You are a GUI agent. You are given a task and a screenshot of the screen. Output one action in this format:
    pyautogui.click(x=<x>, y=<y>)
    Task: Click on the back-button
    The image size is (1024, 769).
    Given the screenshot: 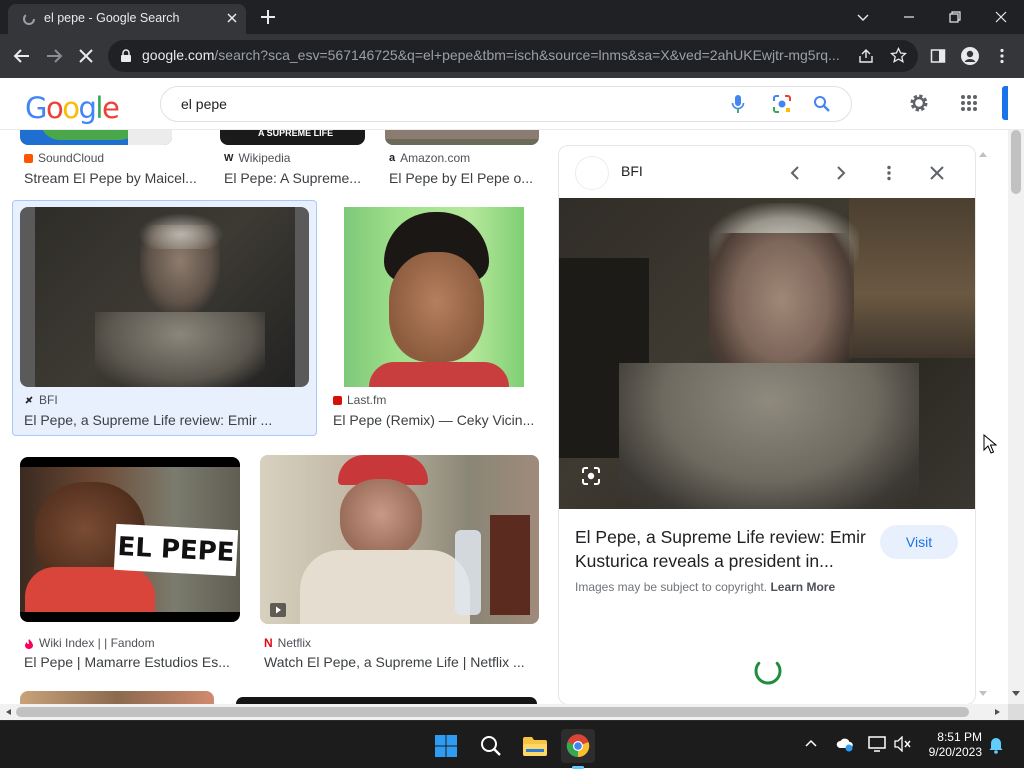 What is the action you would take?
    pyautogui.click(x=22, y=56)
    